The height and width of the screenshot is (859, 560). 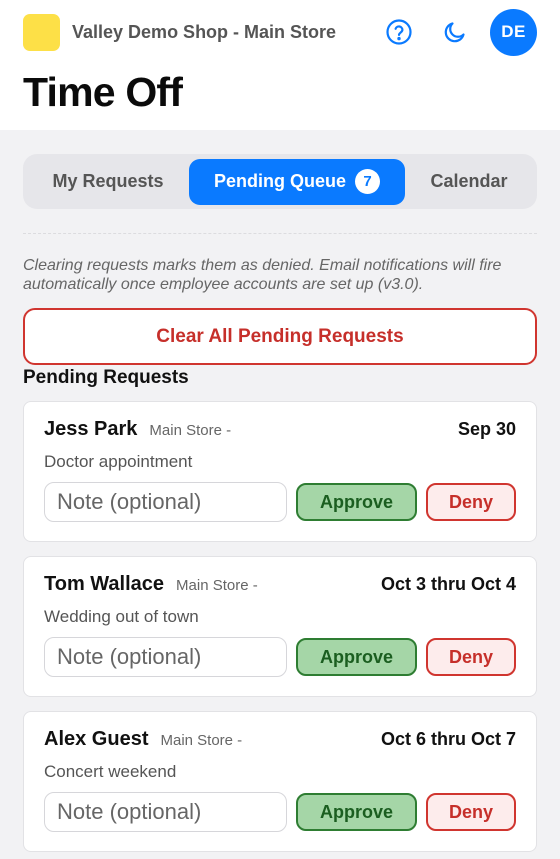 I want to click on shop-name: Valley Demo Shop - Main Store, so click(x=204, y=32).